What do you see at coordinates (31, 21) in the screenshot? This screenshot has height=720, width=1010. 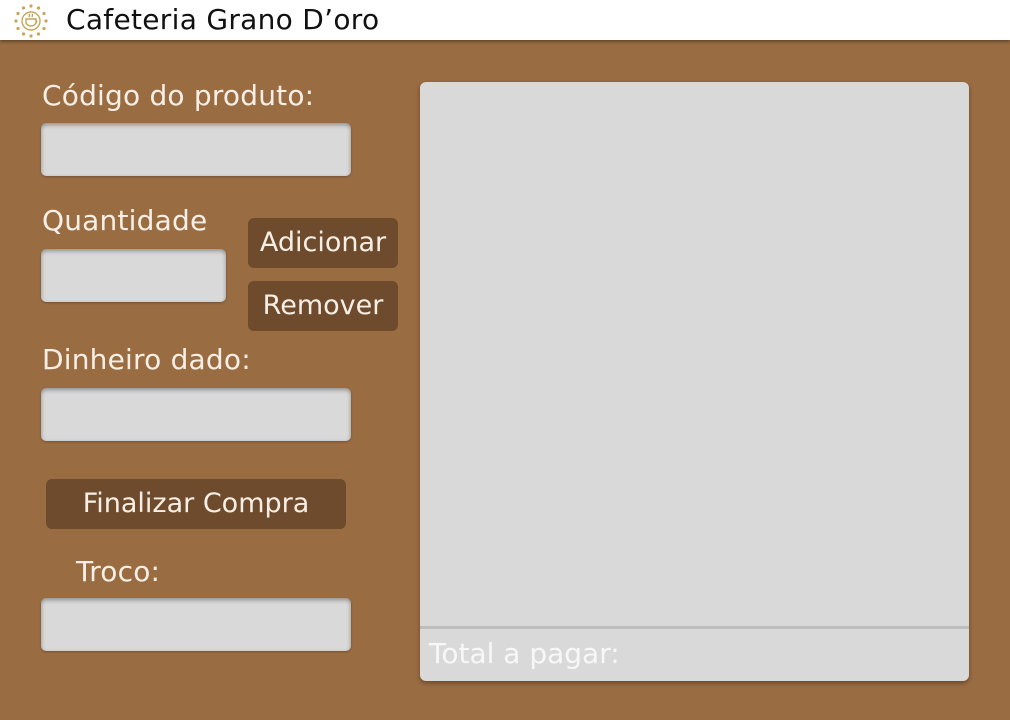 I see `sun-coffee-cup-icon` at bounding box center [31, 21].